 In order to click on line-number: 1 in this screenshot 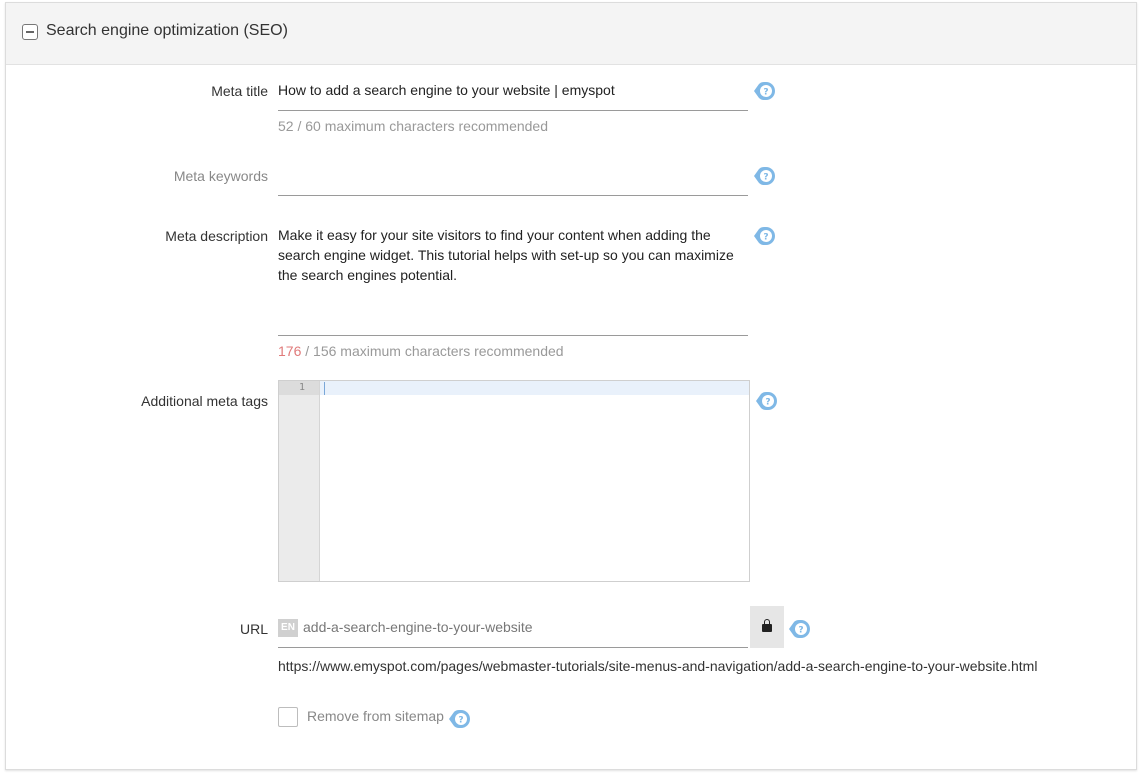, I will do `click(301, 387)`.